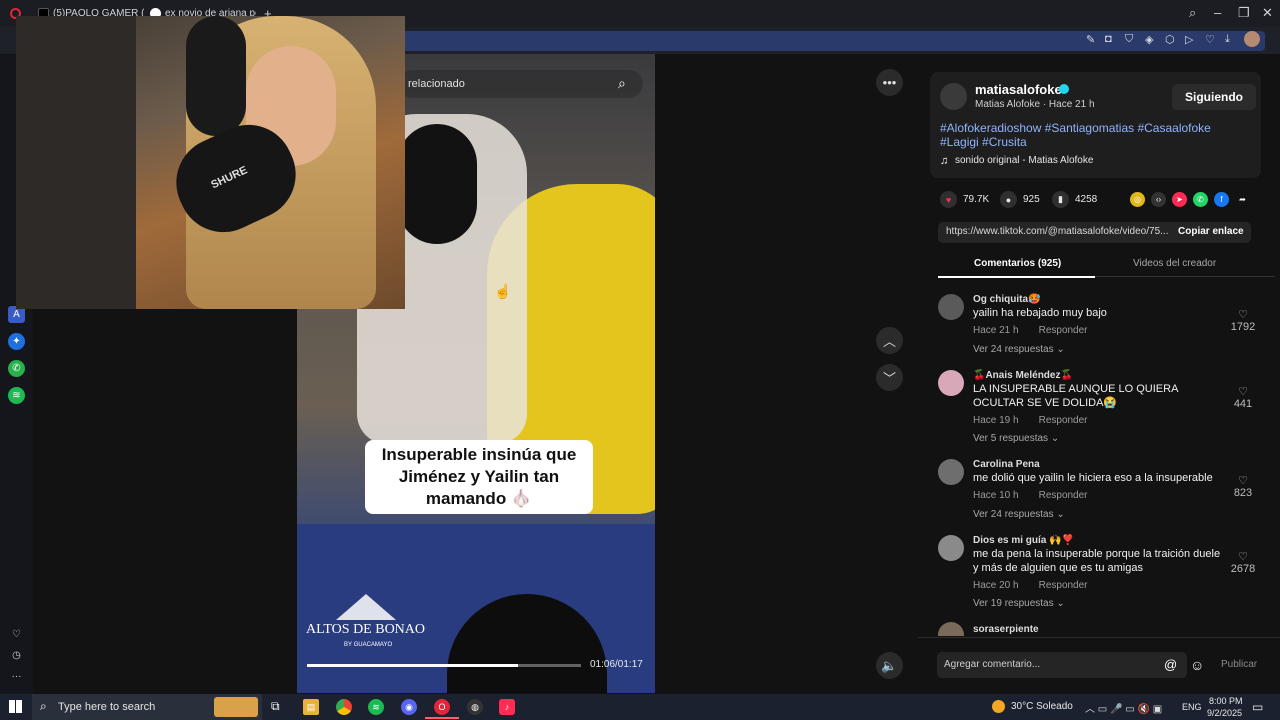  What do you see at coordinates (1189, 39) in the screenshot?
I see `play-icon: ▷` at bounding box center [1189, 39].